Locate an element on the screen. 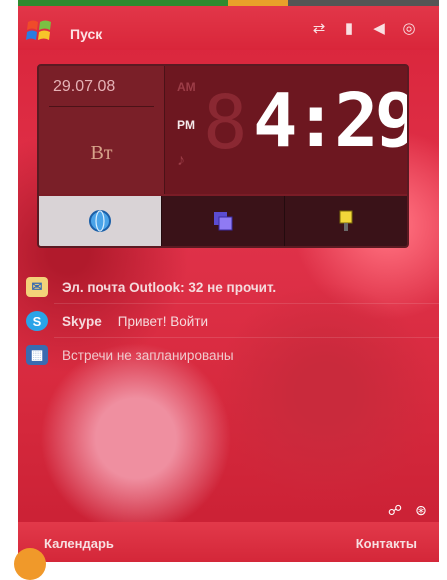 The image size is (447, 580). globe-icon is located at coordinates (100, 221).